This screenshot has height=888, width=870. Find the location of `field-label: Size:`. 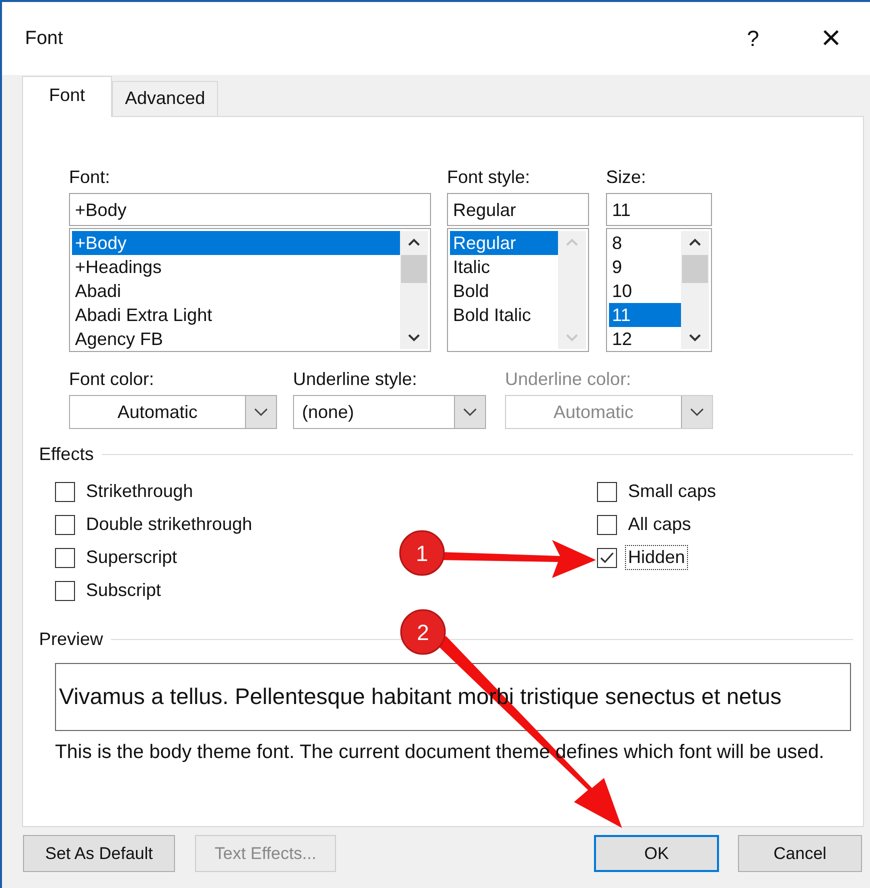

field-label: Size: is located at coordinates (627, 178).